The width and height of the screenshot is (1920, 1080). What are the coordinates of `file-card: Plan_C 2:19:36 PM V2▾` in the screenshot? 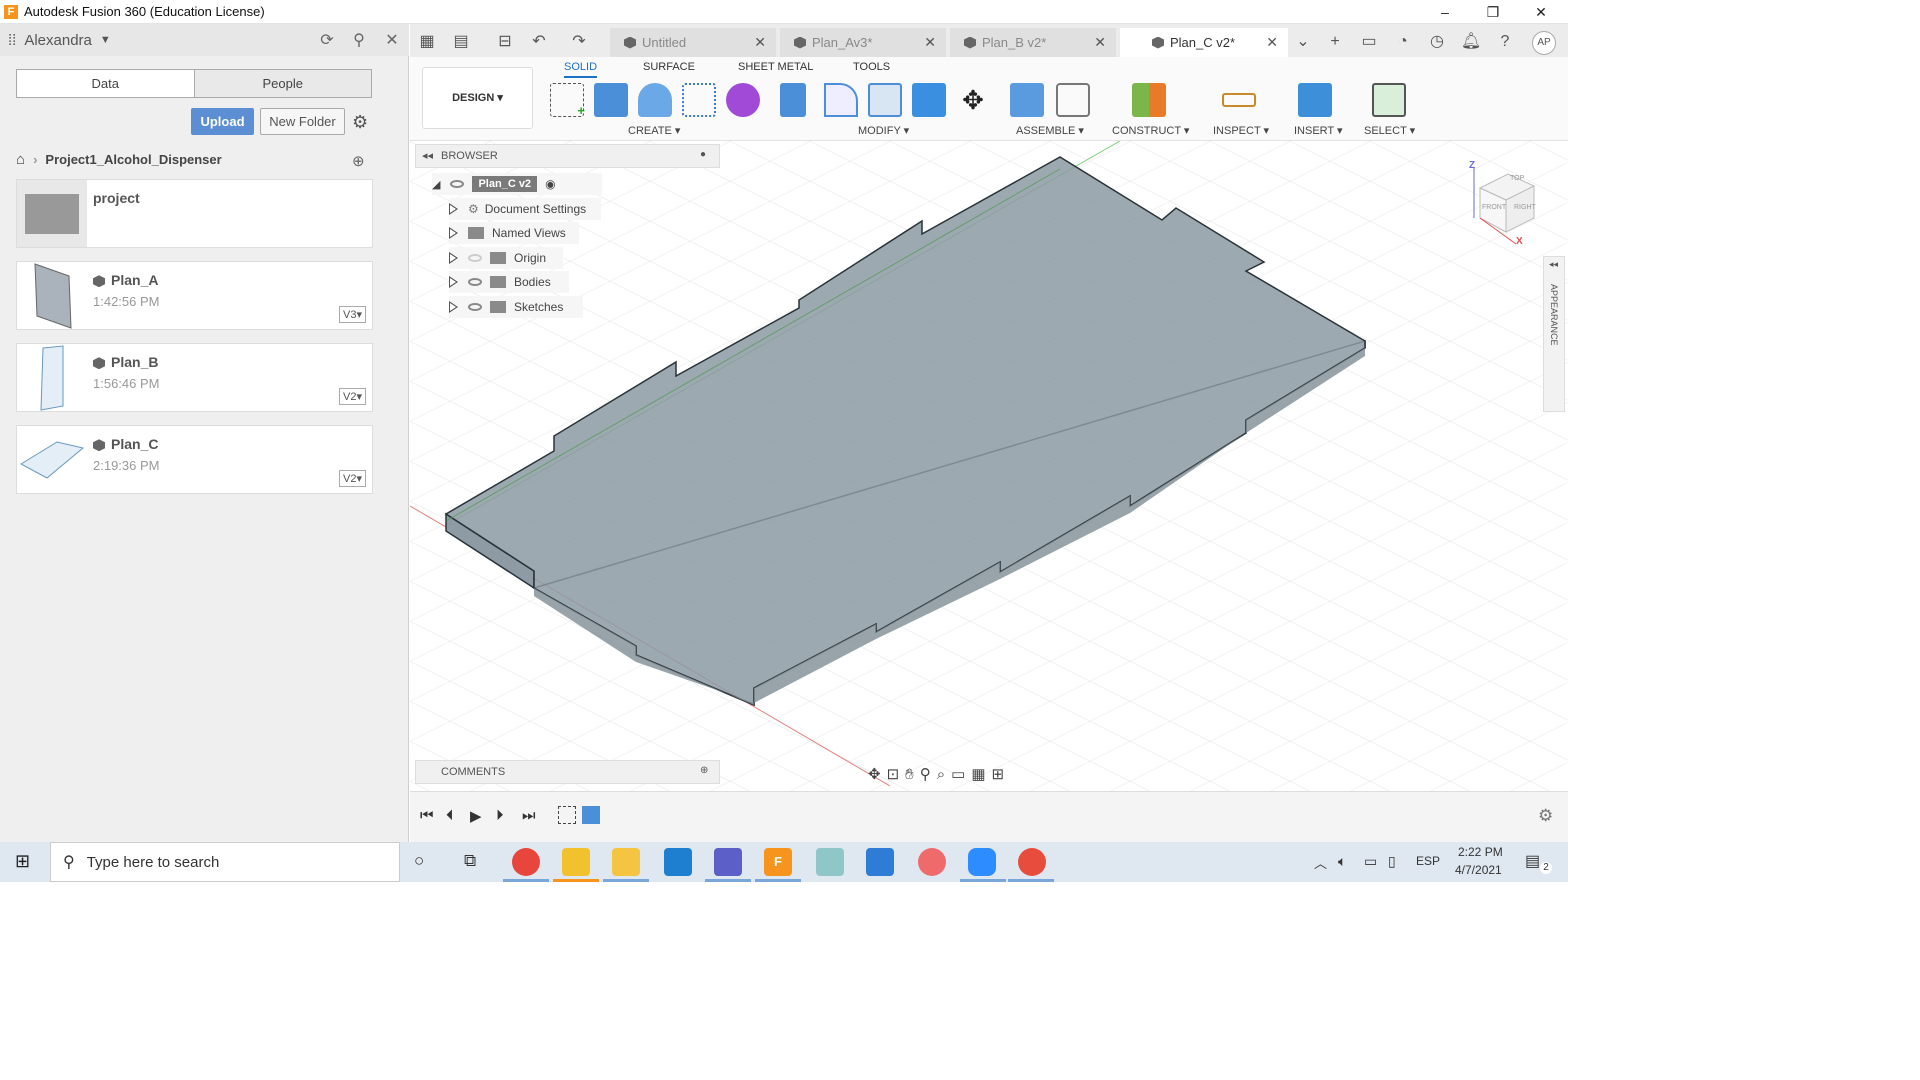 It's located at (194, 459).